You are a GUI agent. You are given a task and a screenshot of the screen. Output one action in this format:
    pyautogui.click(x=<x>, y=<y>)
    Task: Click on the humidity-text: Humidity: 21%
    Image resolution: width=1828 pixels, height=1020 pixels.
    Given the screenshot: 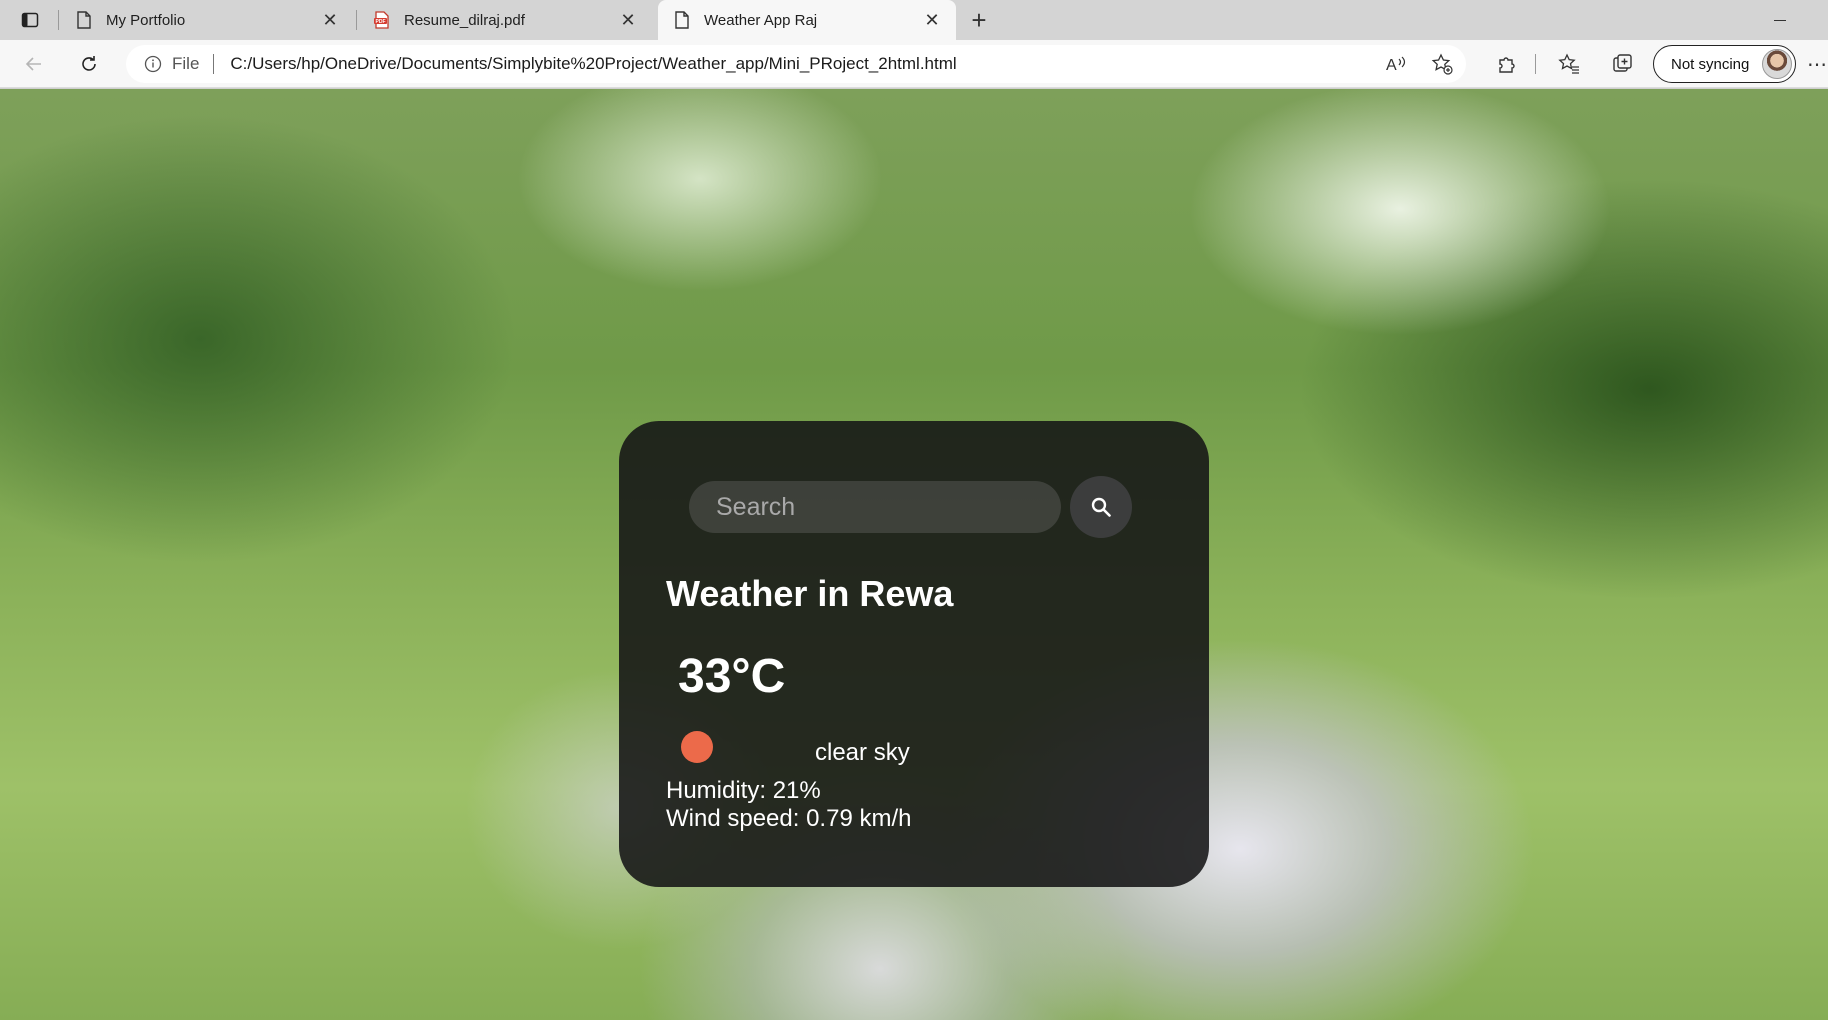 What is the action you would take?
    pyautogui.click(x=743, y=790)
    